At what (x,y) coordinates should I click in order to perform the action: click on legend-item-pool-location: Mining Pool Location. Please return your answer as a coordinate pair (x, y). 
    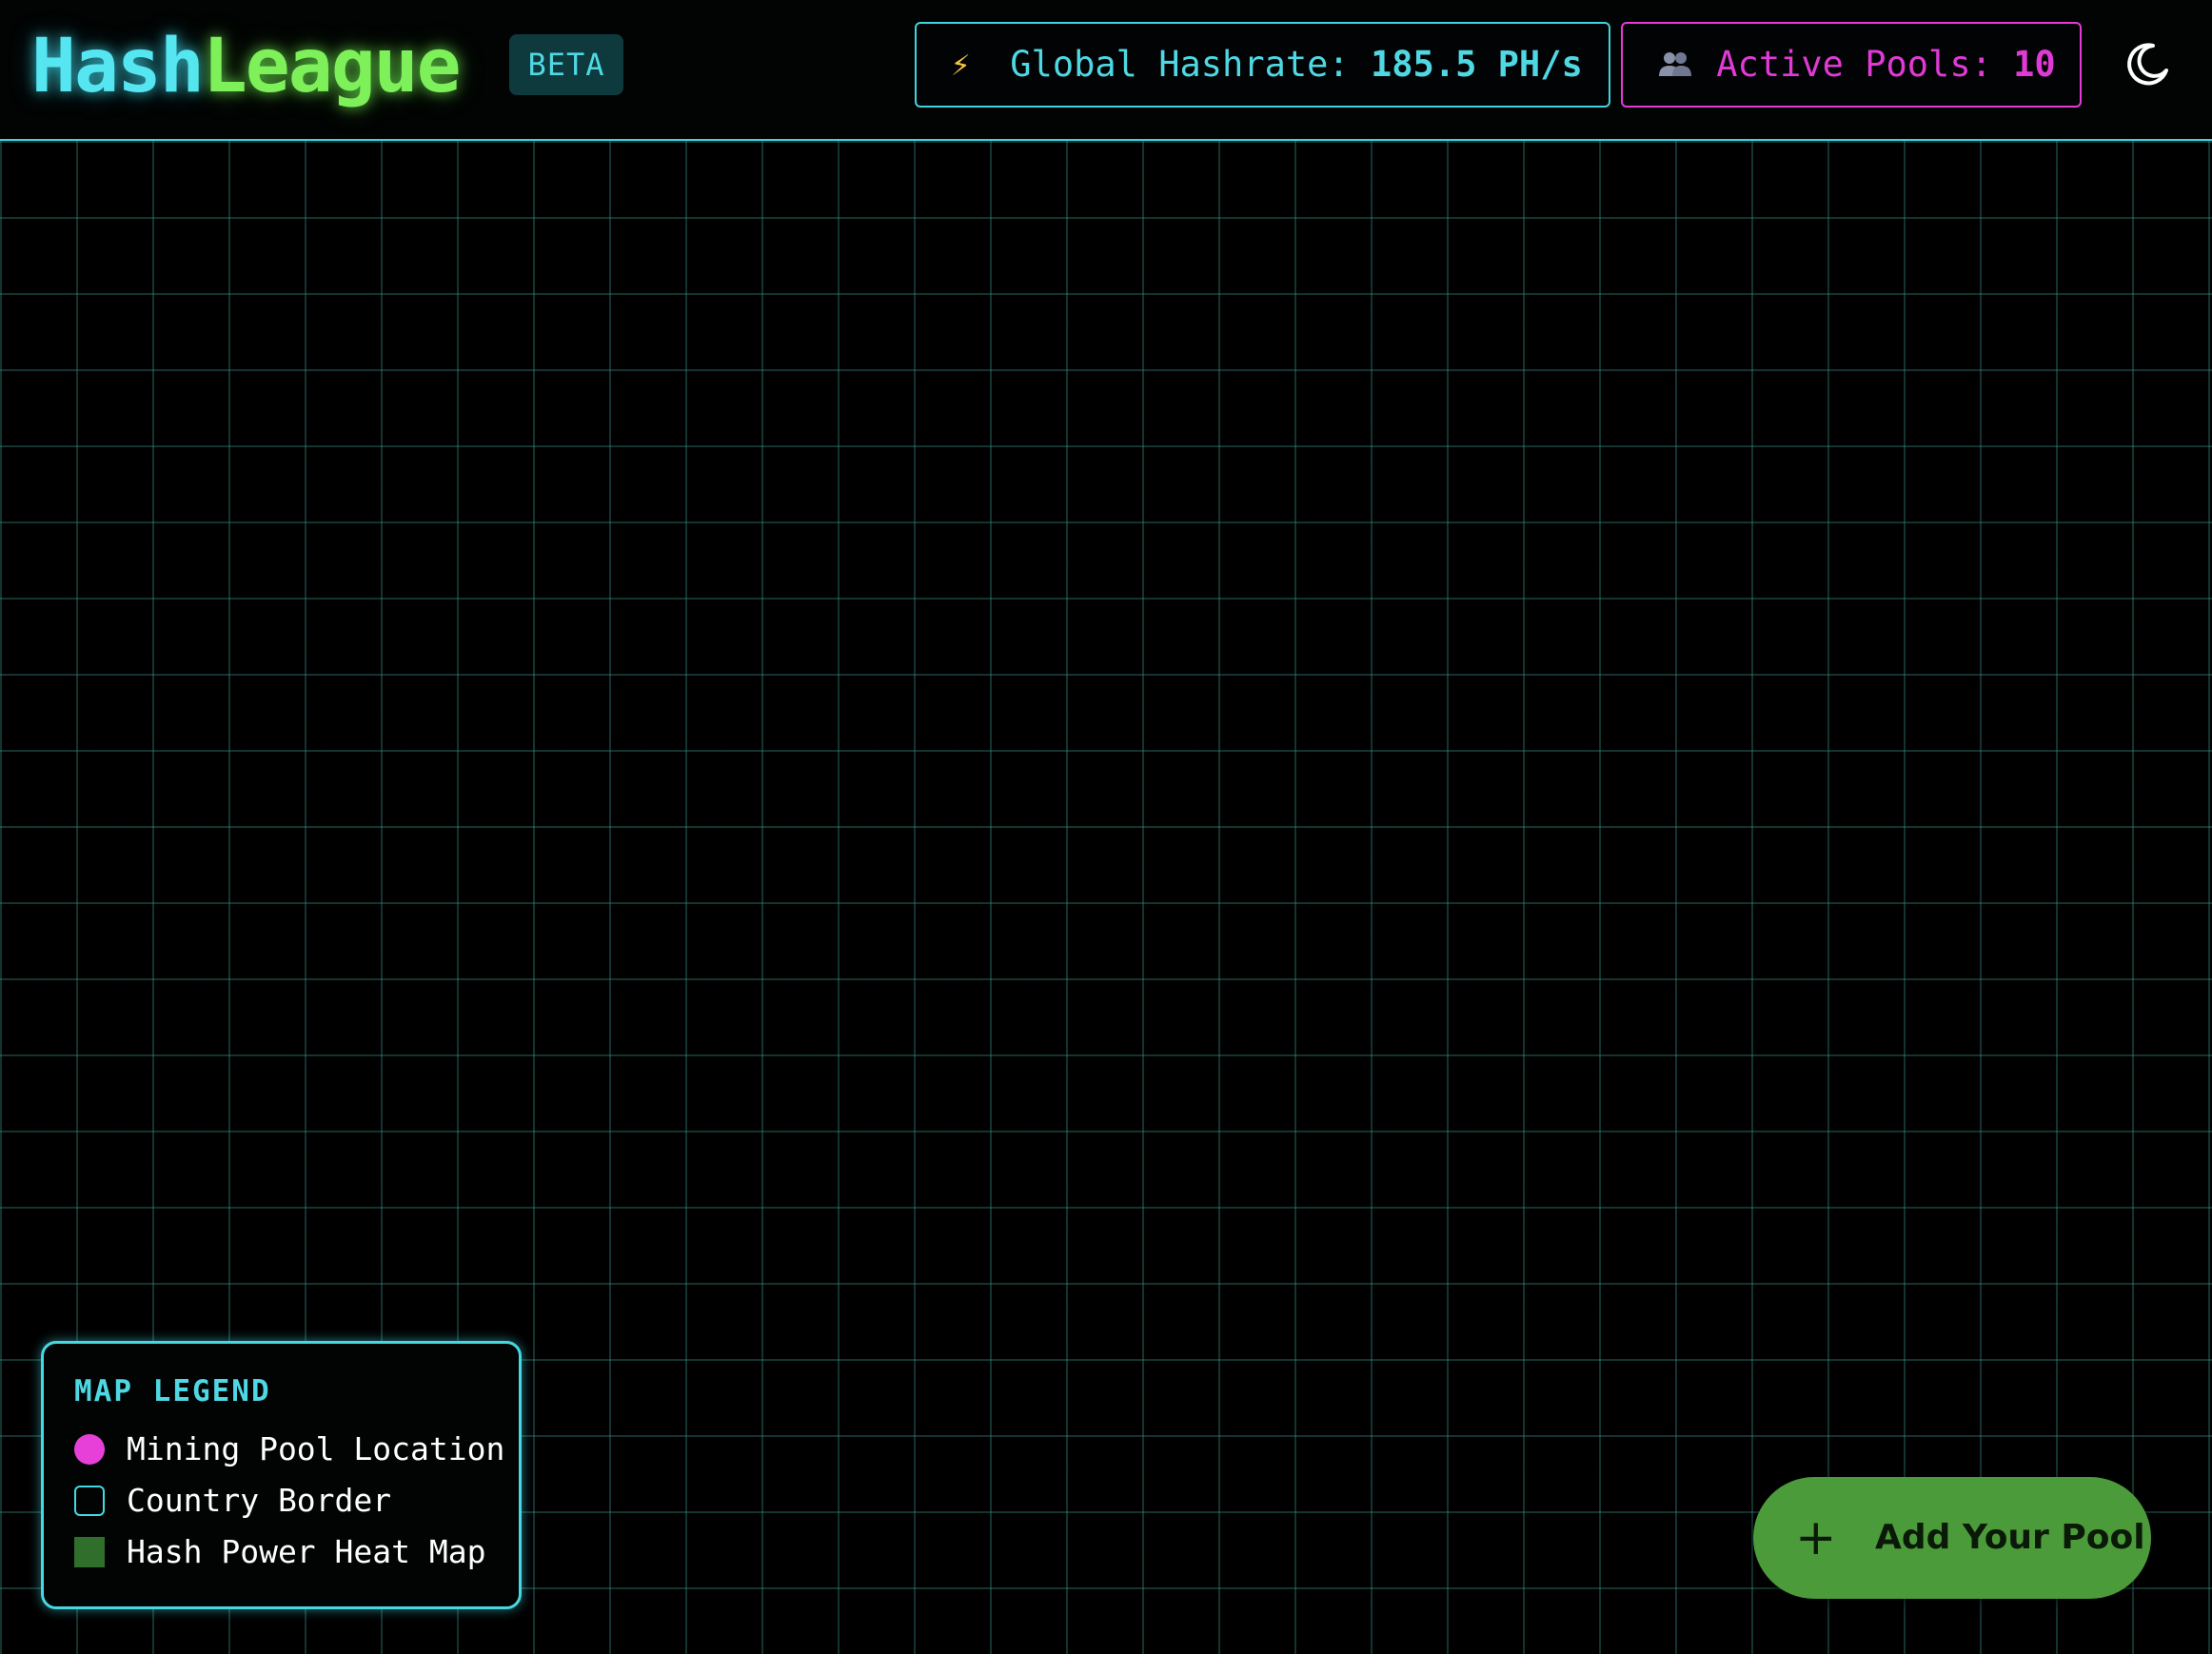
    Looking at the image, I should click on (296, 1449).